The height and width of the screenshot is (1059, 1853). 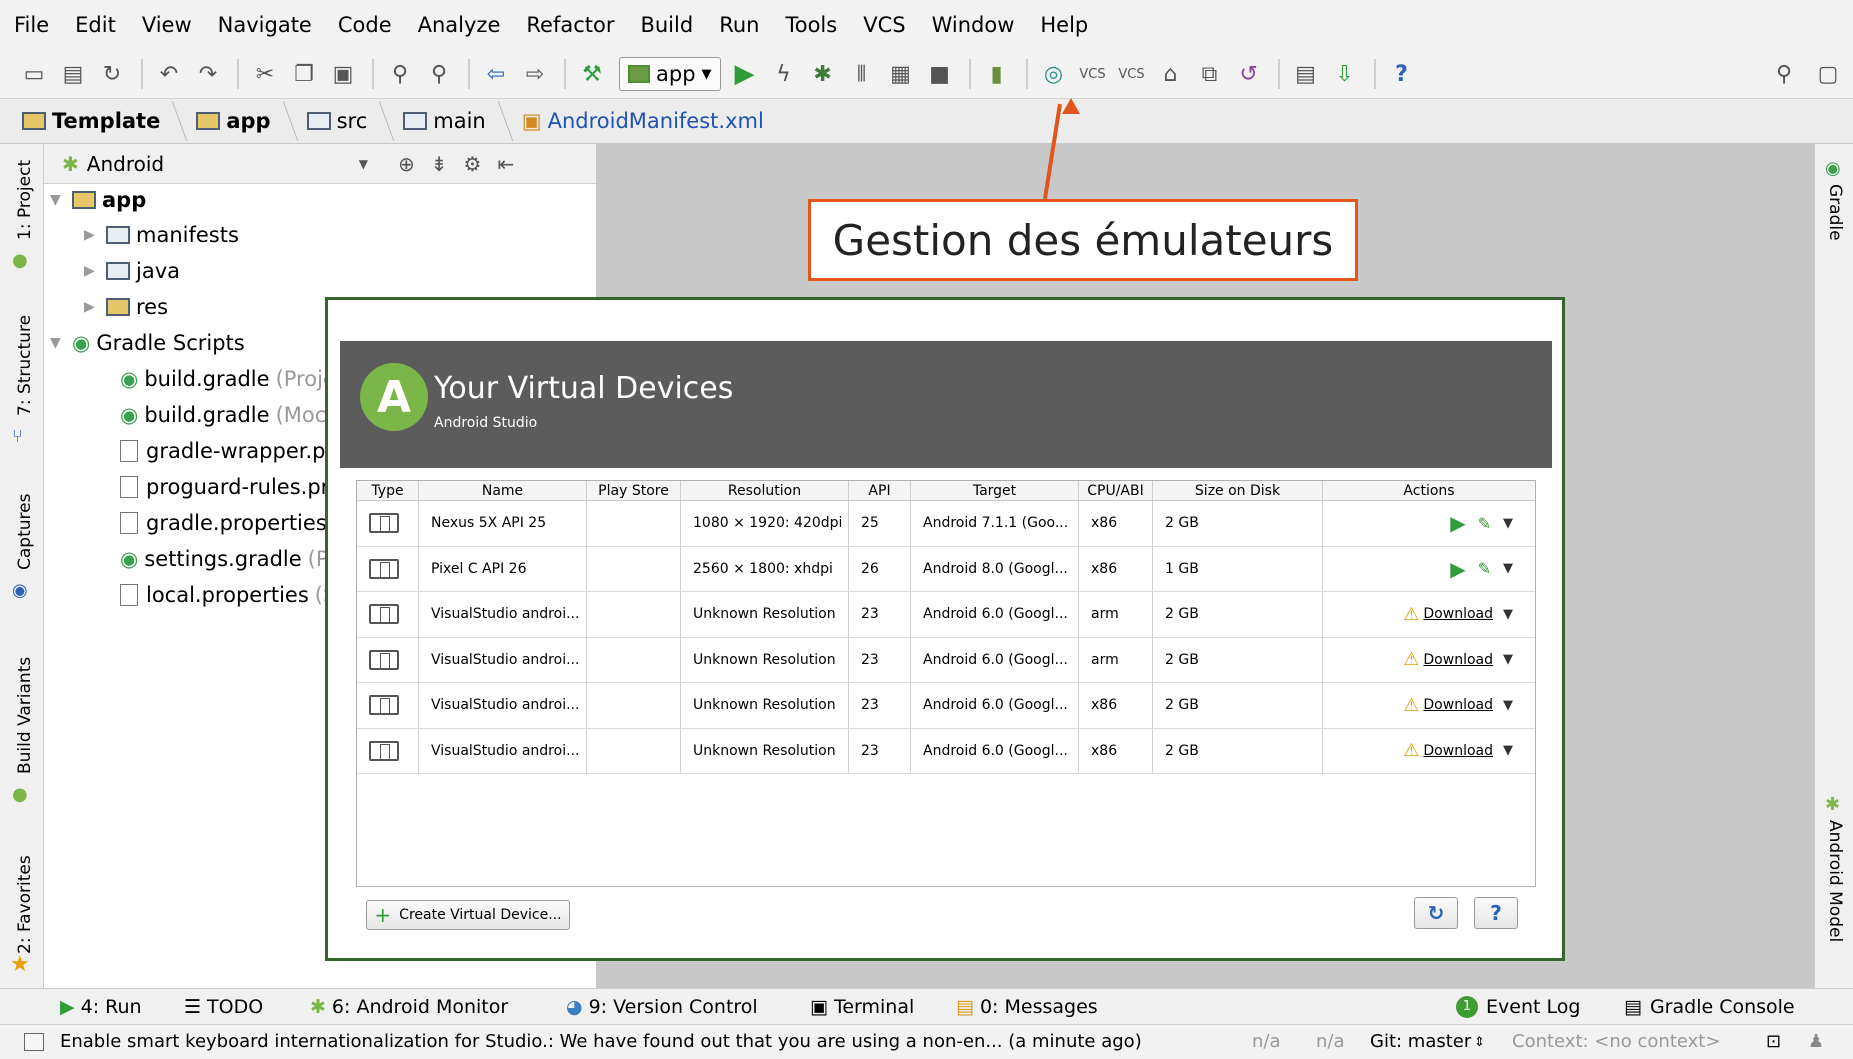 I want to click on revert-icon: ↺, so click(x=1249, y=74).